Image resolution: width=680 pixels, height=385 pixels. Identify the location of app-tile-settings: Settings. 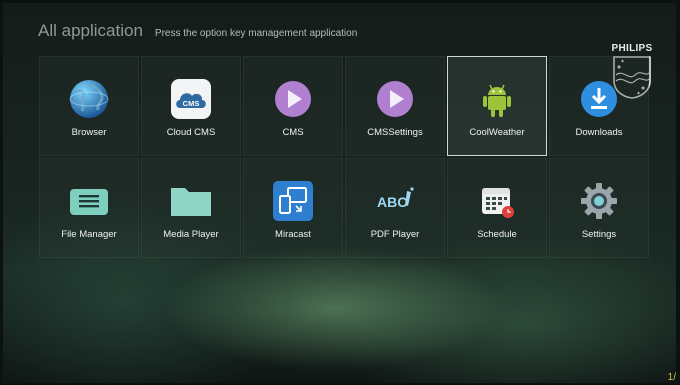
(599, 208).